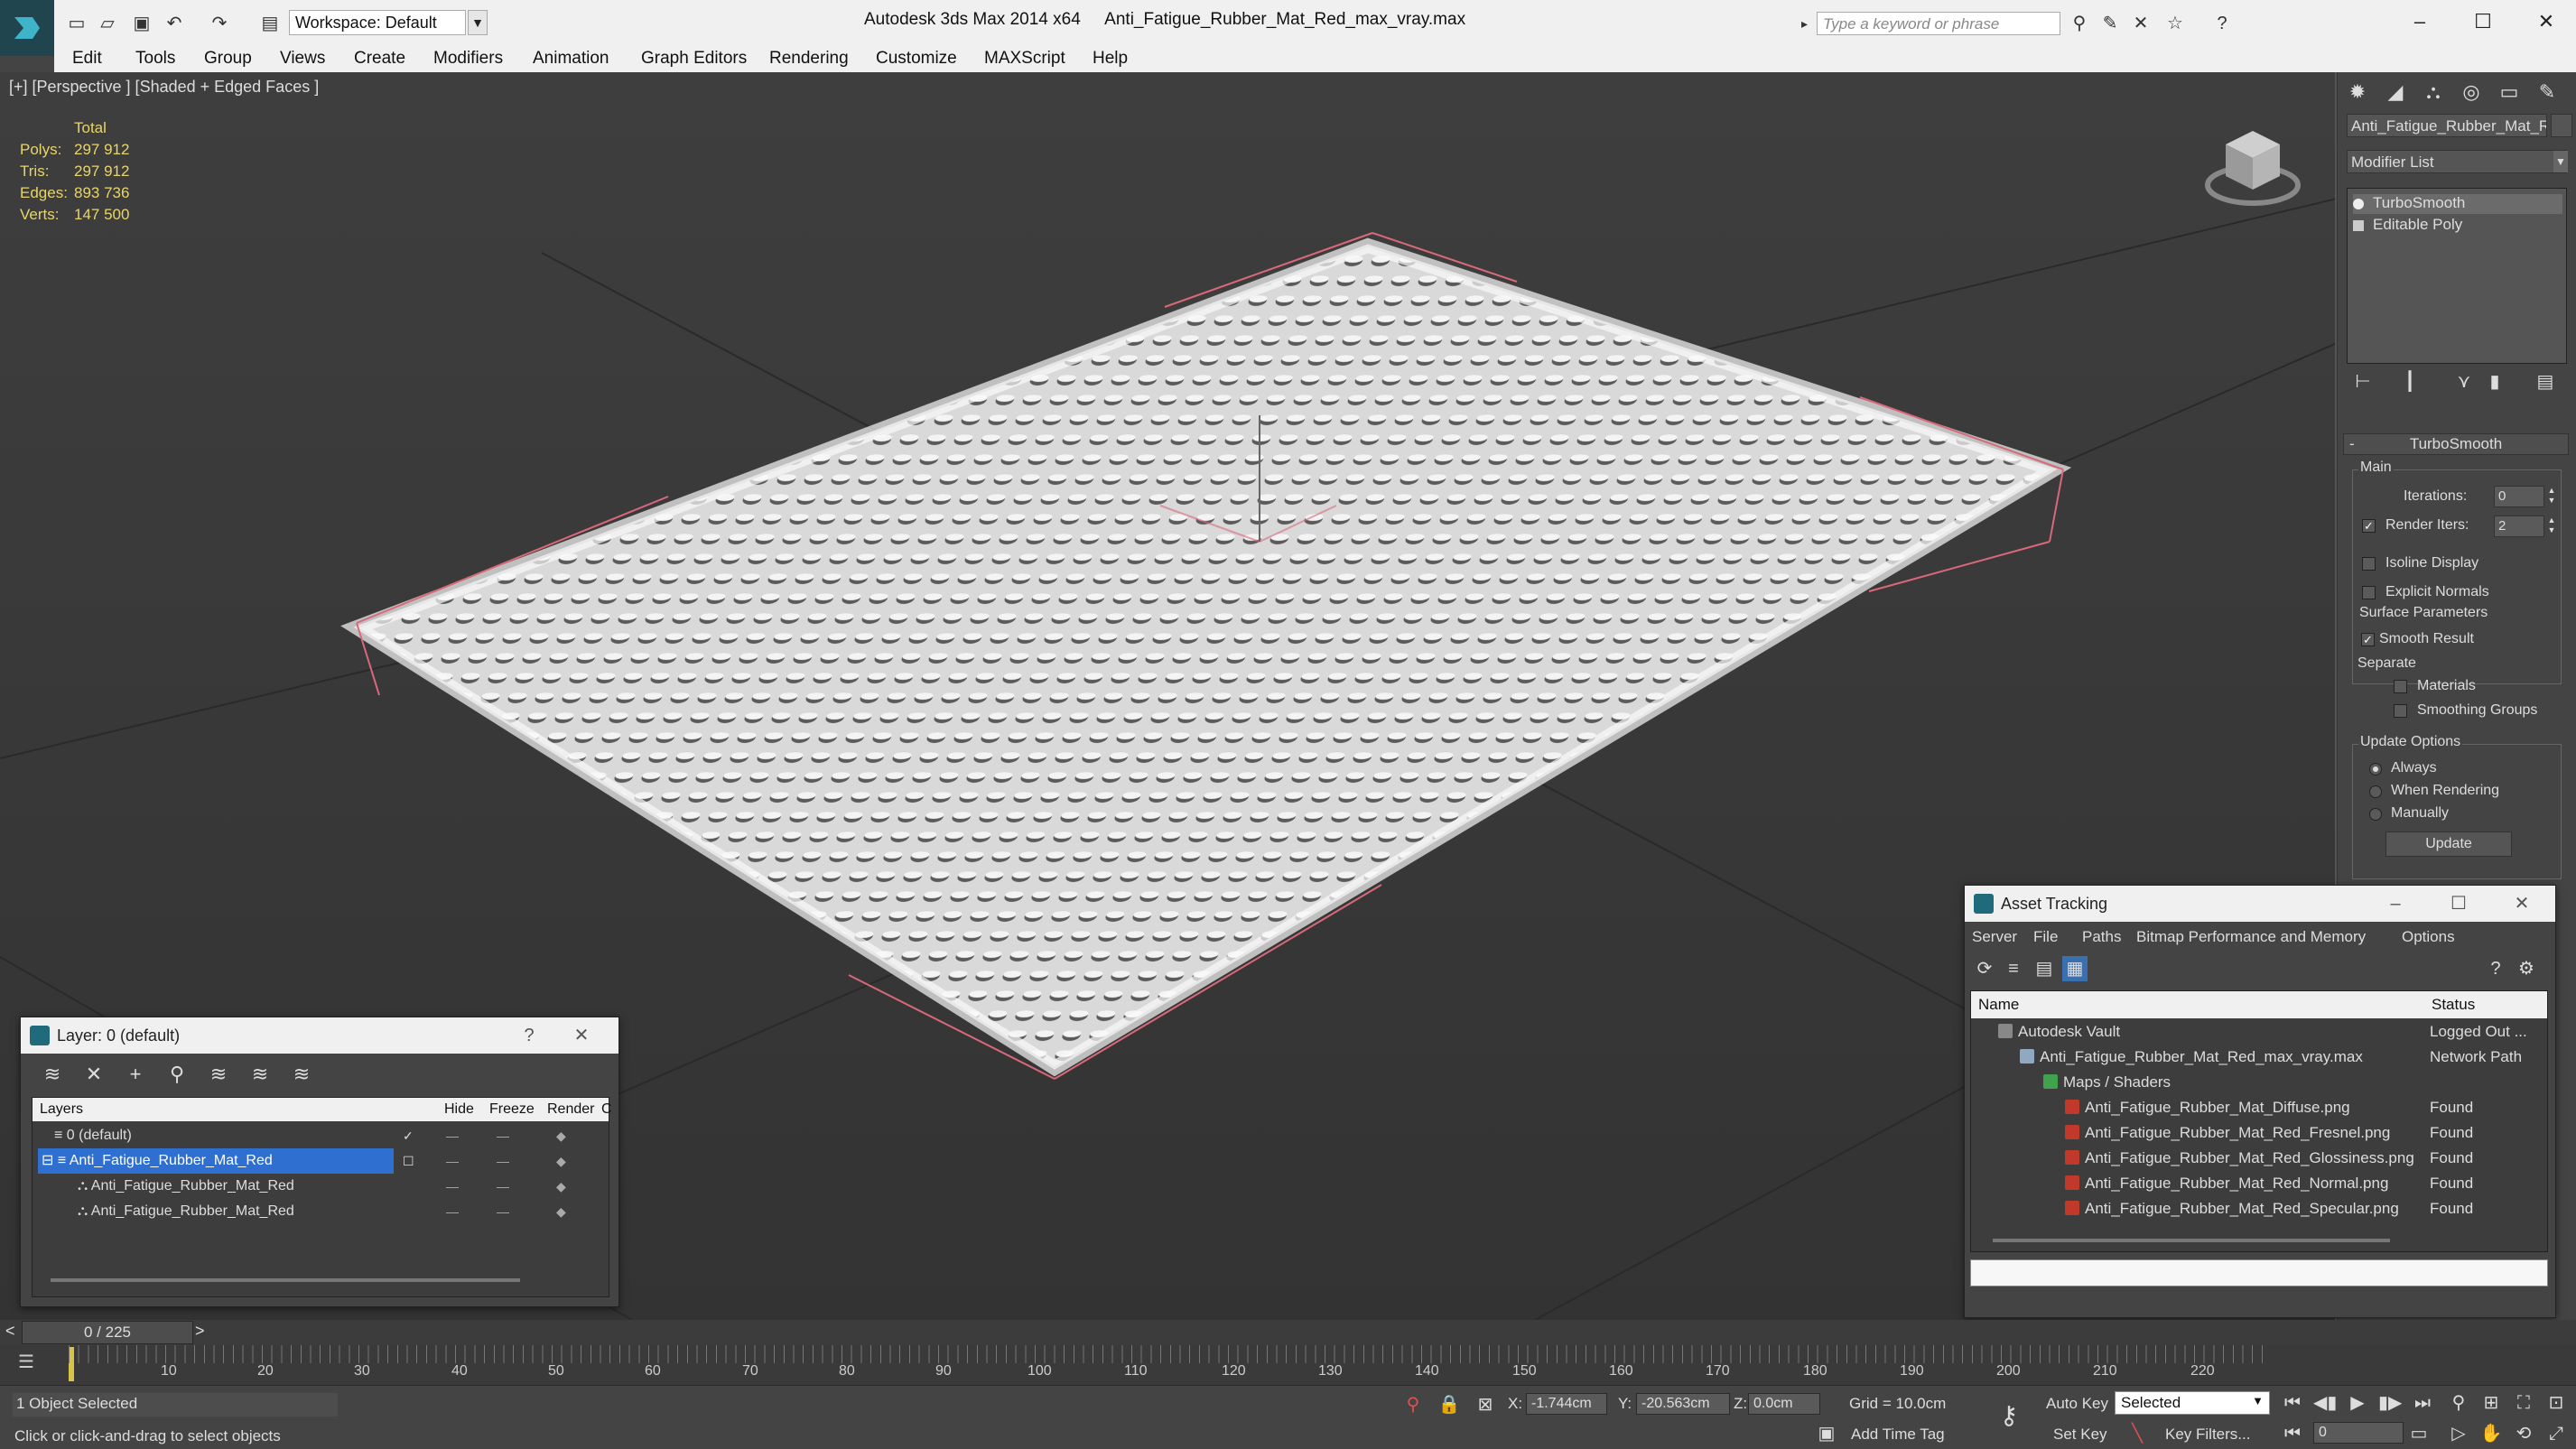 The width and height of the screenshot is (2576, 1449). Describe the element at coordinates (2495, 968) in the screenshot. I see `vault-help-icon: ?` at that location.